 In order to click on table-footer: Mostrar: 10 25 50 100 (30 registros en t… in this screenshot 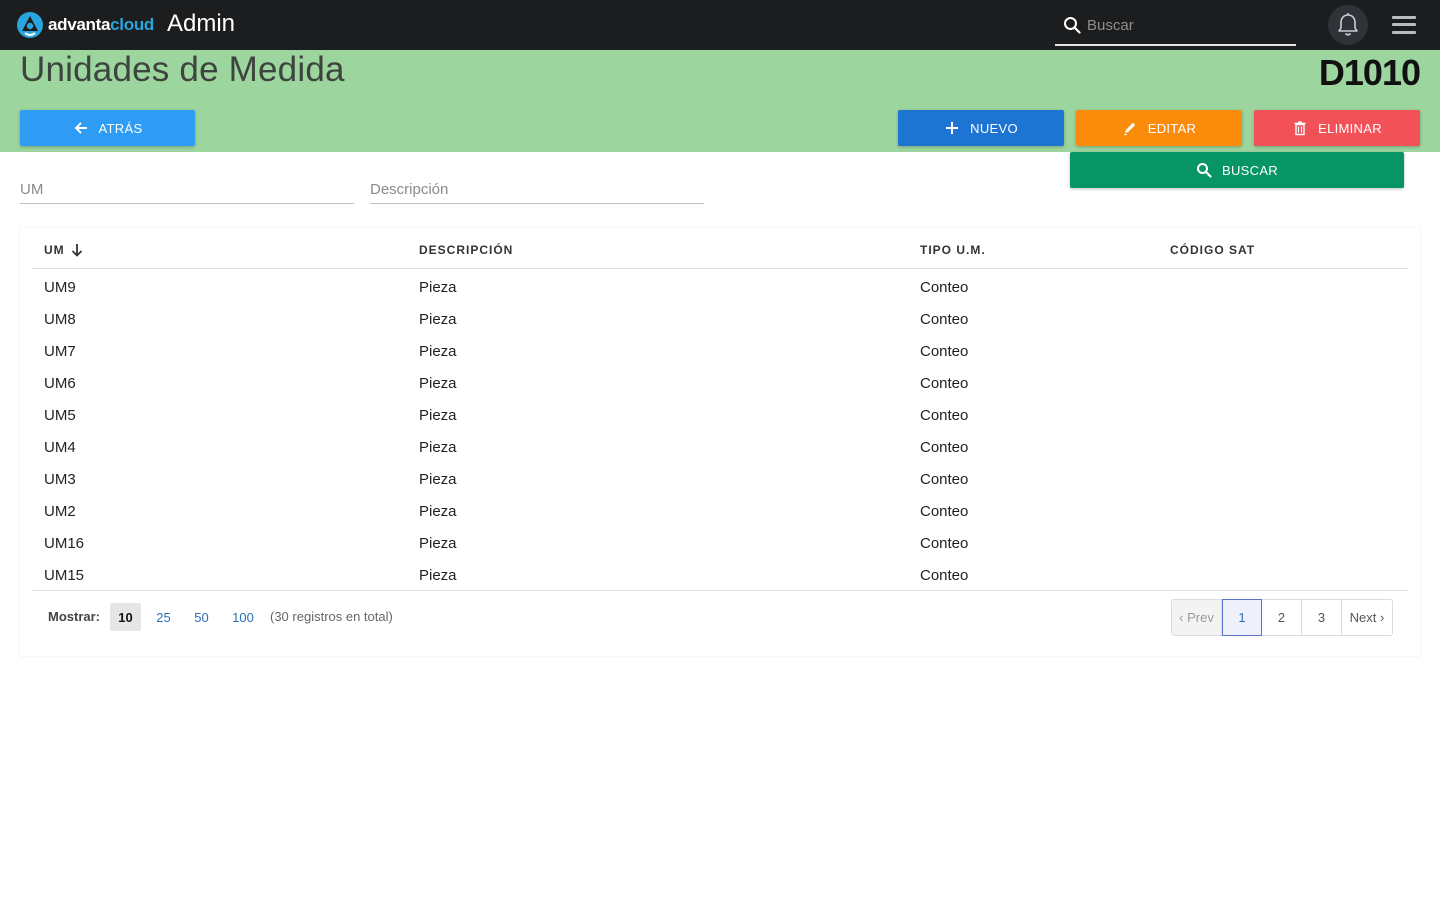, I will do `click(720, 617)`.